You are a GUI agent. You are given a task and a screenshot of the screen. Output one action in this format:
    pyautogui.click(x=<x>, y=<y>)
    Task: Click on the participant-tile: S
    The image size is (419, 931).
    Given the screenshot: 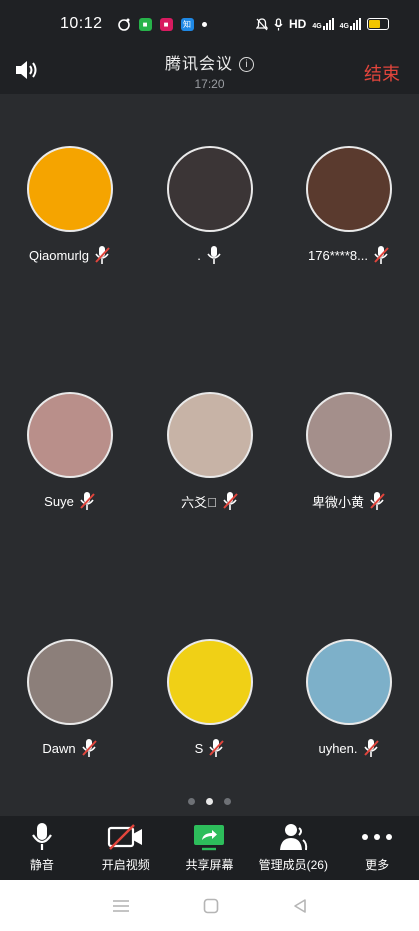 What is the action you would take?
    pyautogui.click(x=210, y=704)
    